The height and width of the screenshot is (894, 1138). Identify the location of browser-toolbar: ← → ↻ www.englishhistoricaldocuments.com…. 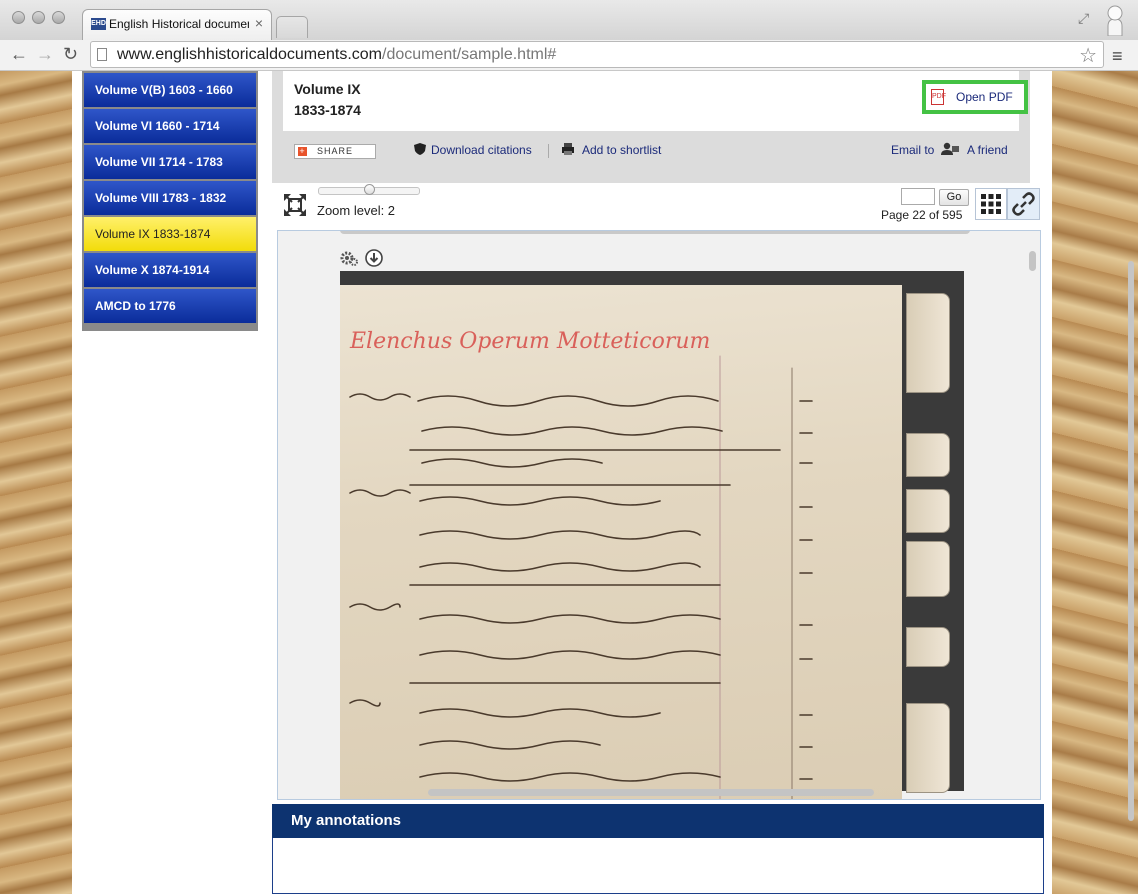
(569, 55).